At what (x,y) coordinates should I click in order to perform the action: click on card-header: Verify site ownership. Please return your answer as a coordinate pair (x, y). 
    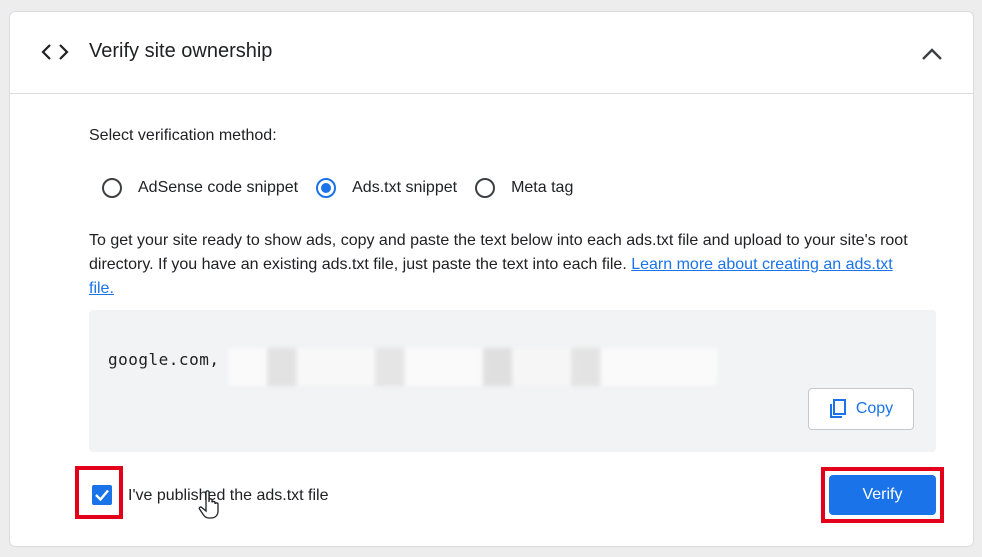
    Looking at the image, I should click on (491, 53).